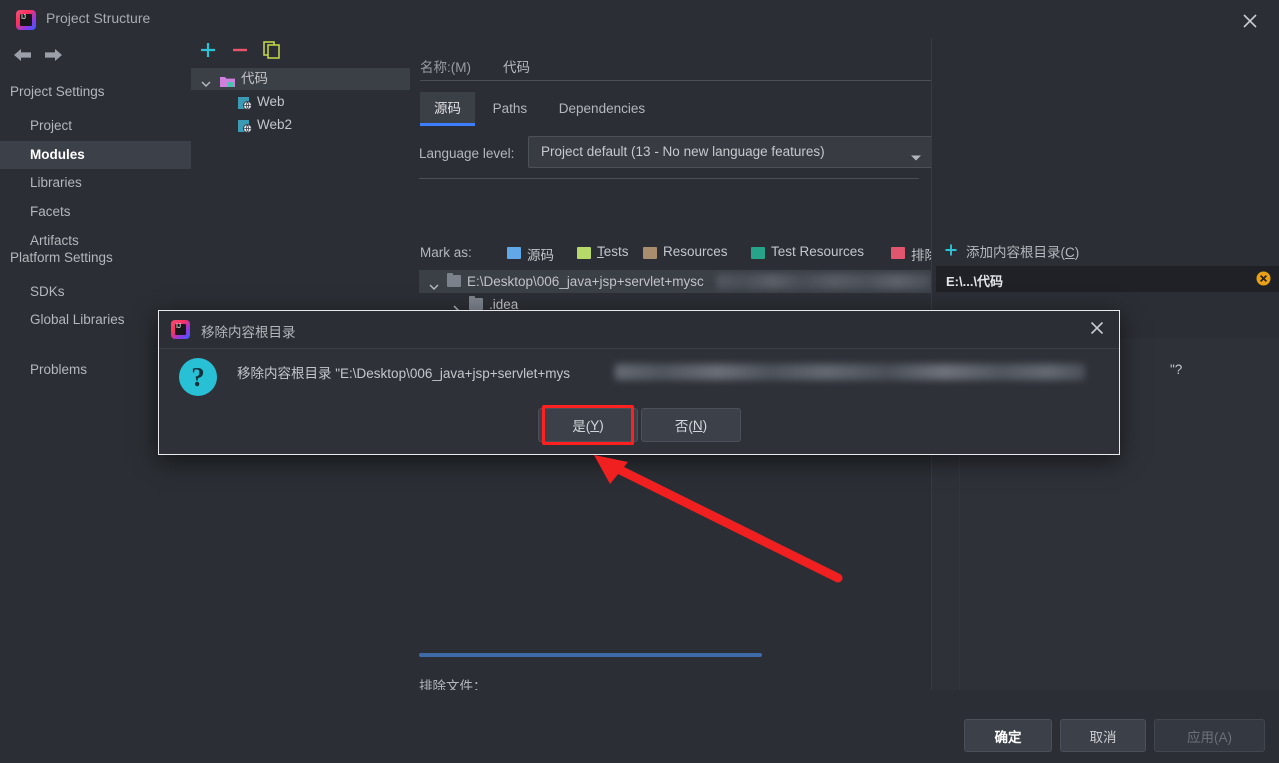  I want to click on plus-icon, so click(951, 251).